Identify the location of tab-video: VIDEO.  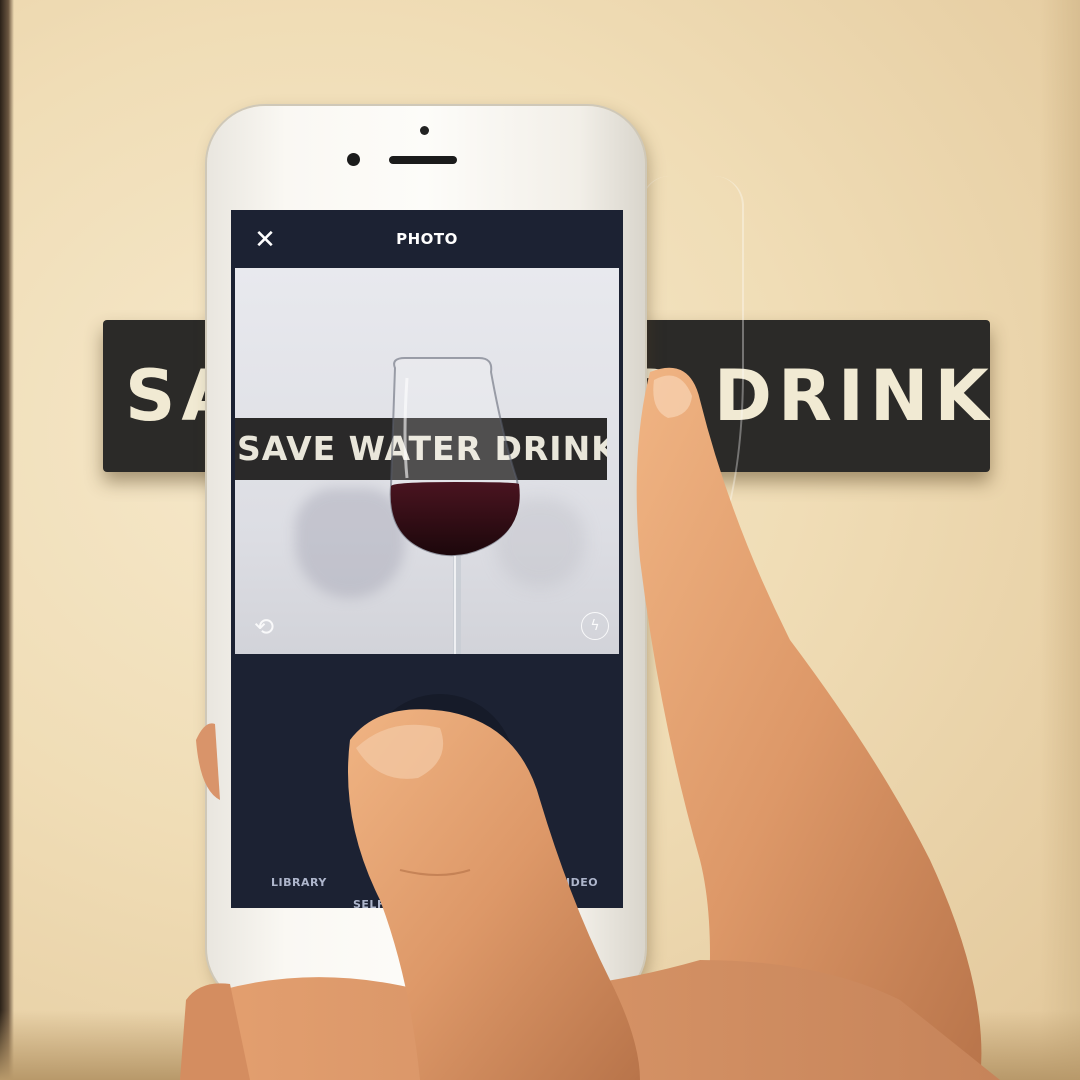
(577, 882).